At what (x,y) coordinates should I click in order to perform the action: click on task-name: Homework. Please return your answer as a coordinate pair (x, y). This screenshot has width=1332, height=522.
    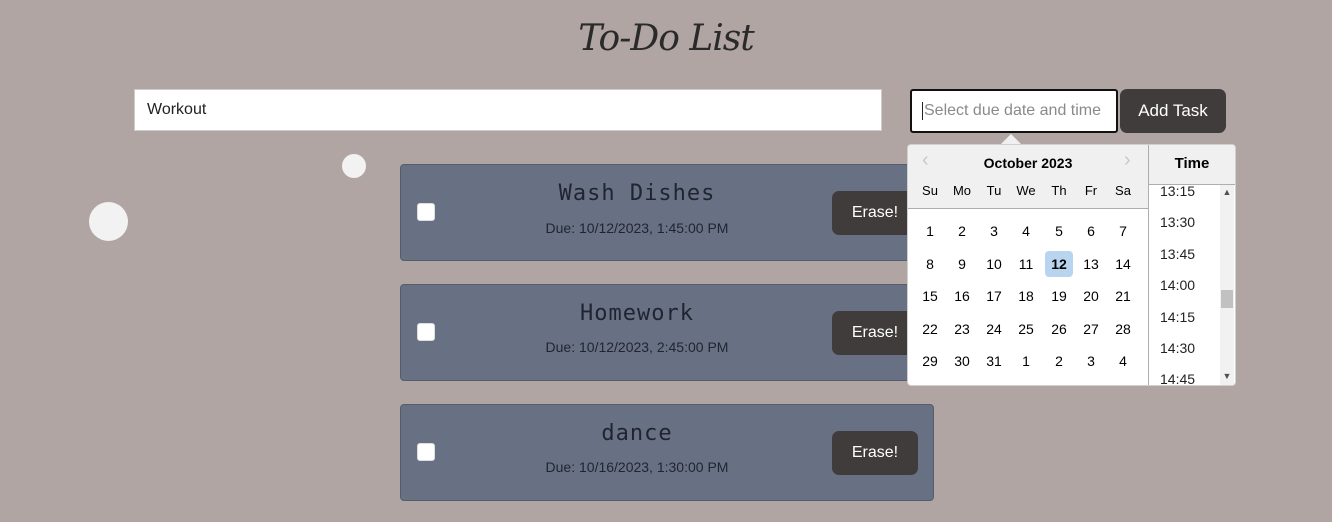
    Looking at the image, I should click on (637, 313).